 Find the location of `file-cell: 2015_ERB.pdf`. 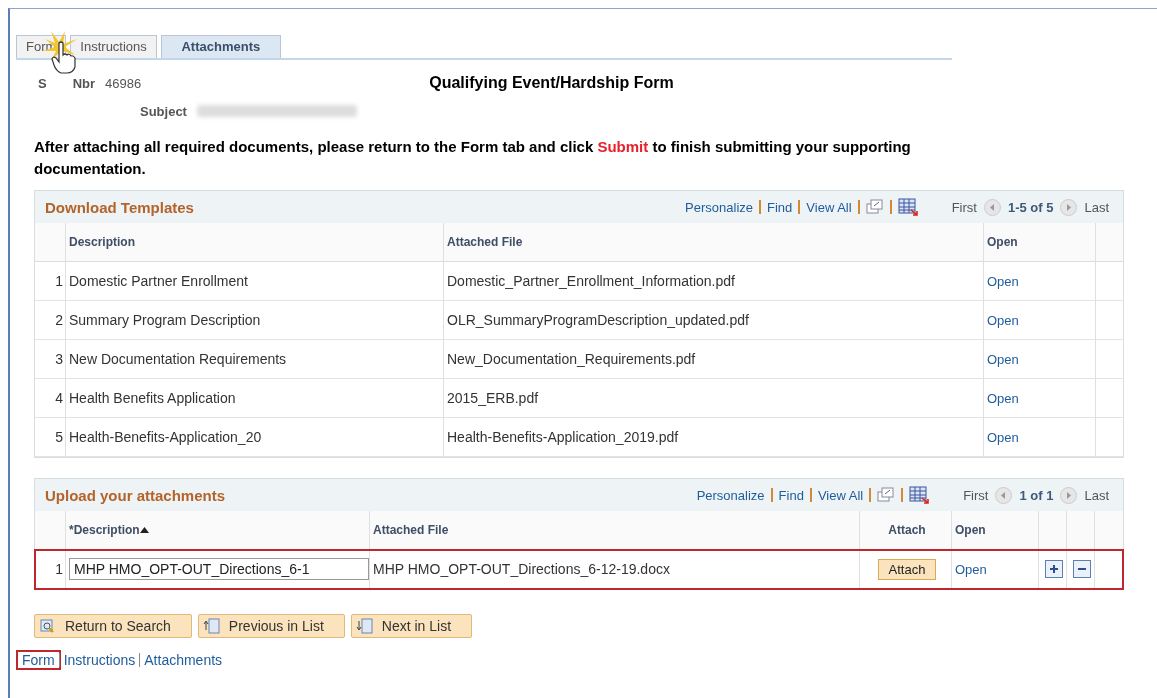

file-cell: 2015_ERB.pdf is located at coordinates (713, 398).